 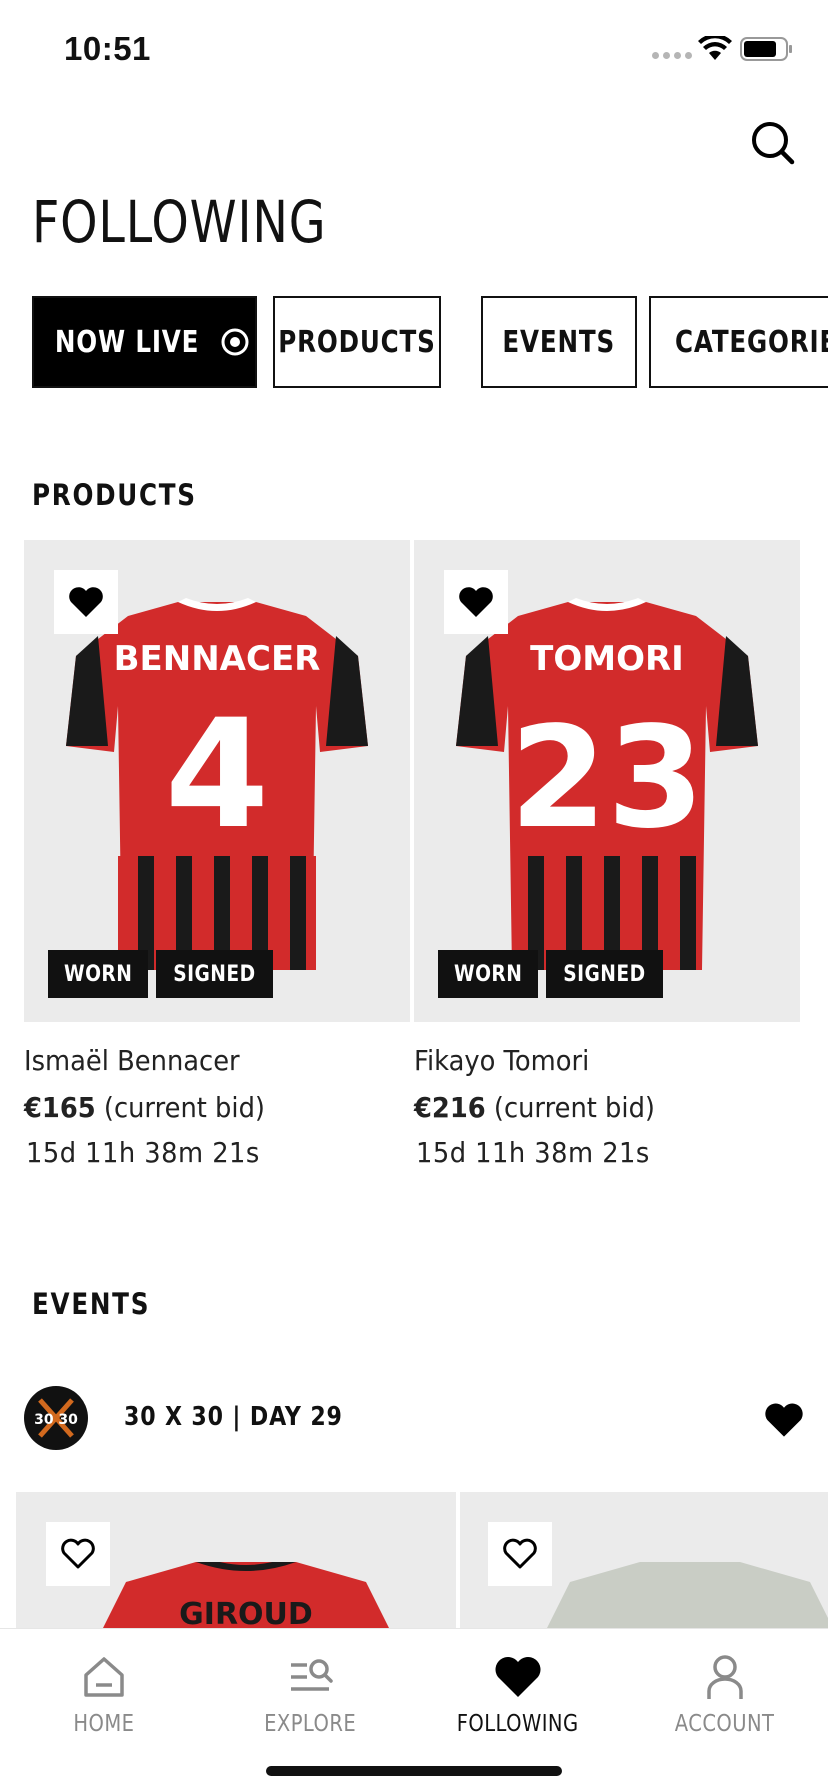 I want to click on home-indicator, so click(x=414, y=1771).